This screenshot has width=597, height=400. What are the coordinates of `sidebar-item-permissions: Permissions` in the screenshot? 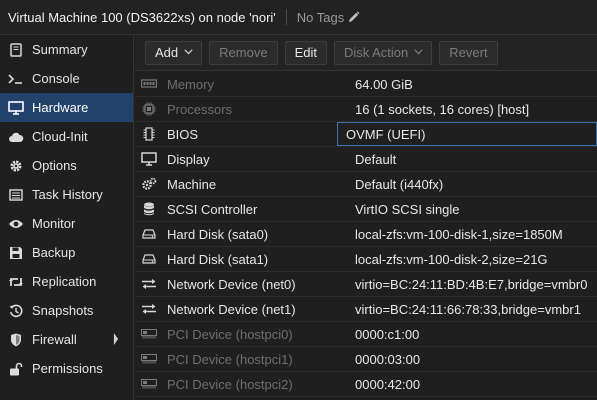 It's located at (66, 368).